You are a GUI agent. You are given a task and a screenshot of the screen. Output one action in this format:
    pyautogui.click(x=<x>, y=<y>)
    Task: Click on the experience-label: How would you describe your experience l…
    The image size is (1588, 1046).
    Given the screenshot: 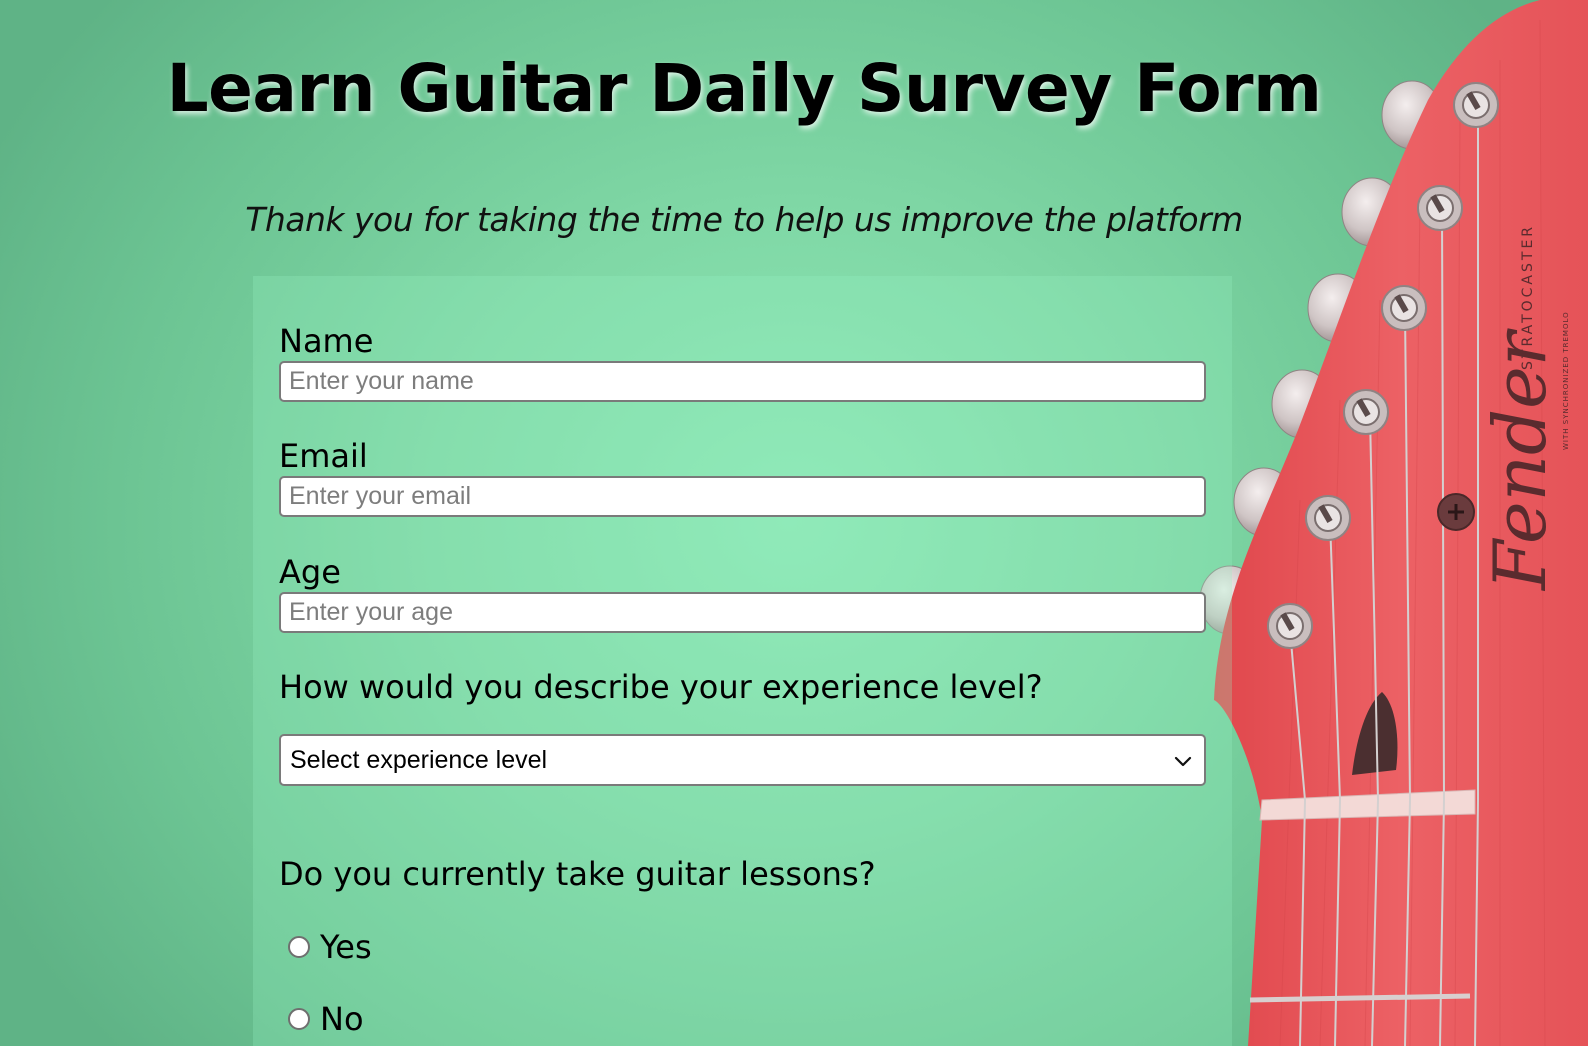 What is the action you would take?
    pyautogui.click(x=661, y=687)
    